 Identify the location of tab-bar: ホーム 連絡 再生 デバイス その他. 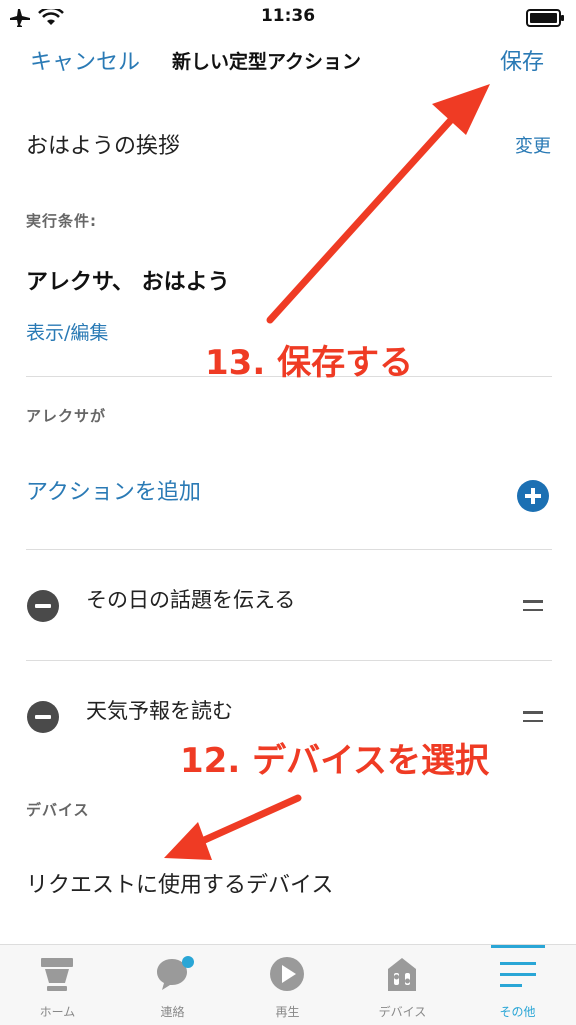
(288, 984).